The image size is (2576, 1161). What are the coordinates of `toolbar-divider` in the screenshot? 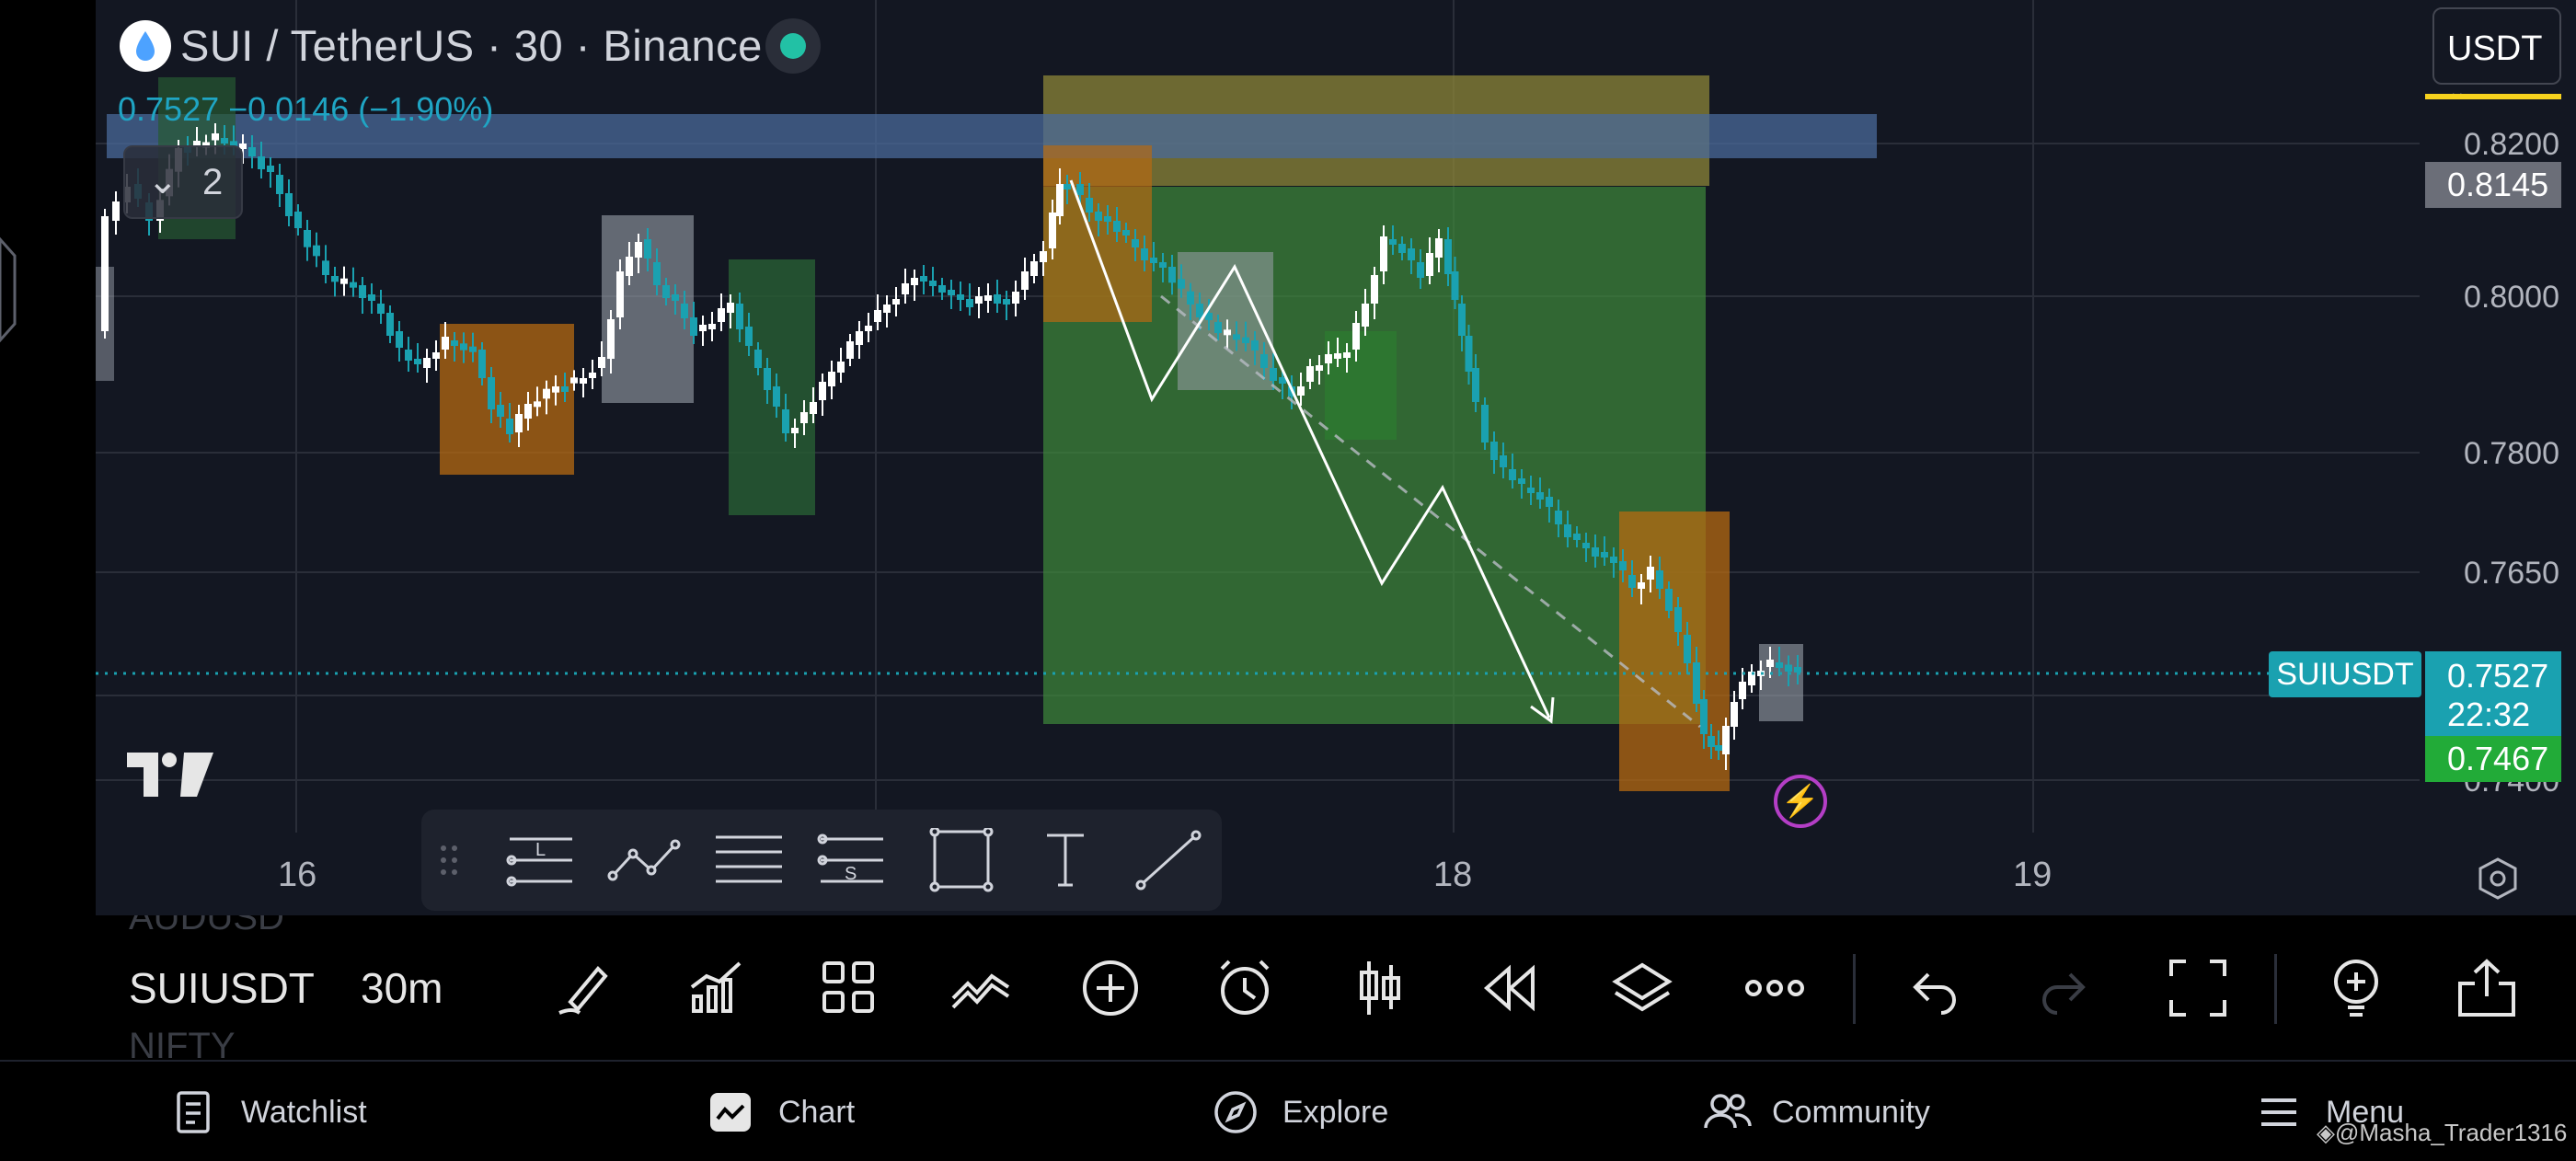 It's located at (1854, 989).